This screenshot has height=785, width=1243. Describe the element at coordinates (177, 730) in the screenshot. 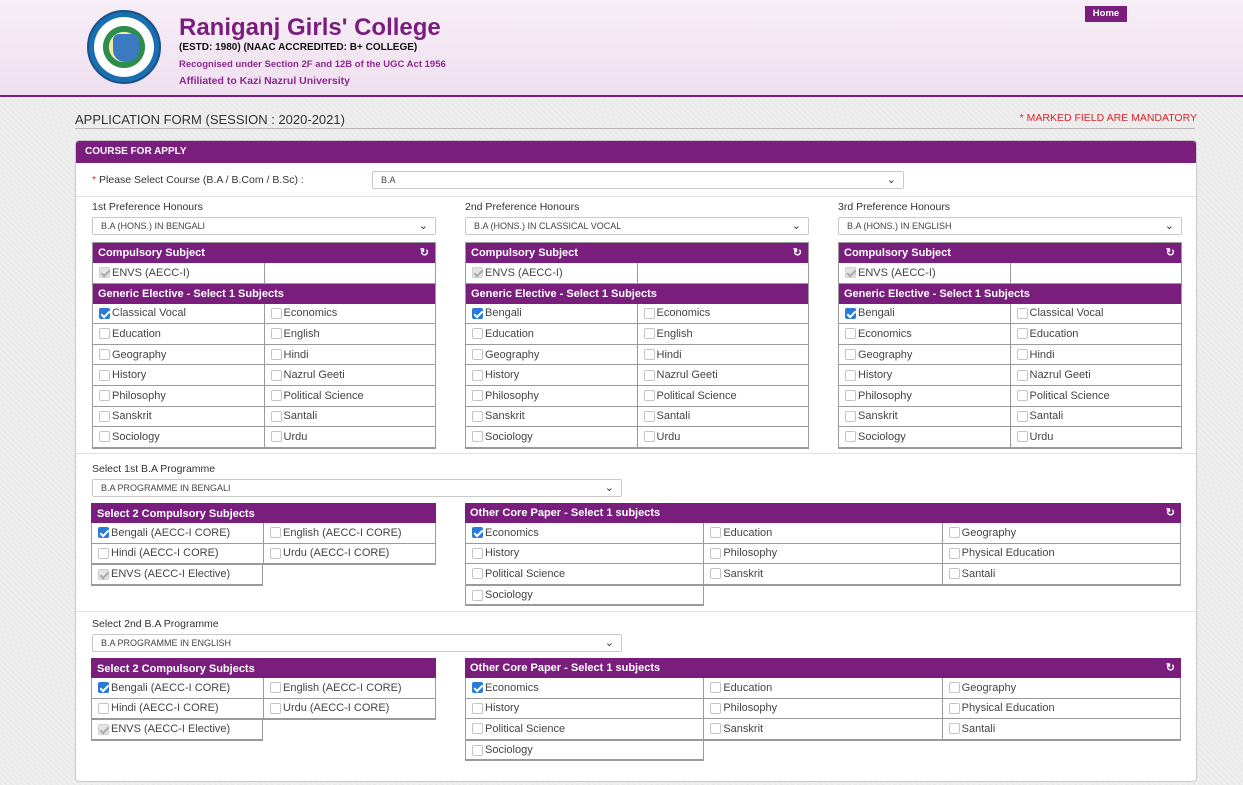

I see `subject-option: ENVS (AECC-I Elective)` at that location.